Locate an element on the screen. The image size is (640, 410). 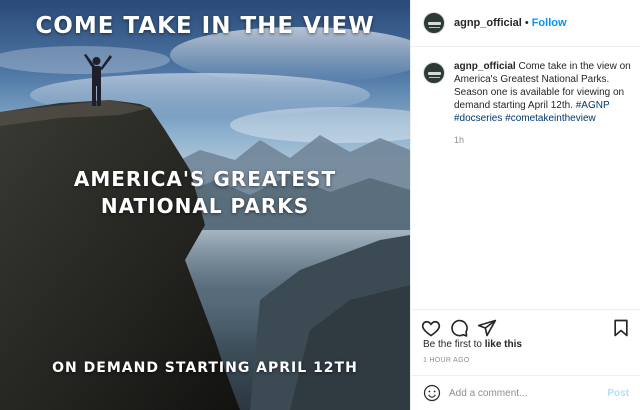
emoji-icon is located at coordinates (432, 393).